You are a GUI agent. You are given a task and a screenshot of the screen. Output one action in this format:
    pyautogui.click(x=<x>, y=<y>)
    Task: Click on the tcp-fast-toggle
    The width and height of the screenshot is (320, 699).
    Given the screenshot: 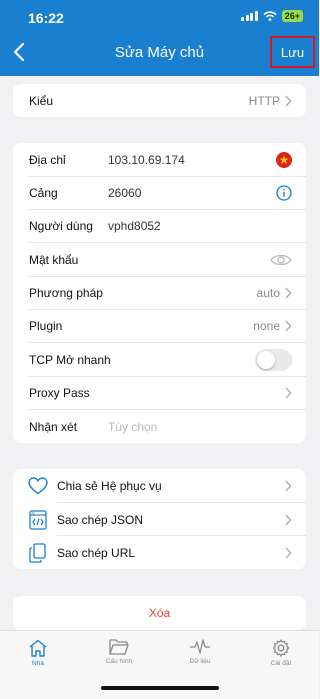 What is the action you would take?
    pyautogui.click(x=273, y=359)
    